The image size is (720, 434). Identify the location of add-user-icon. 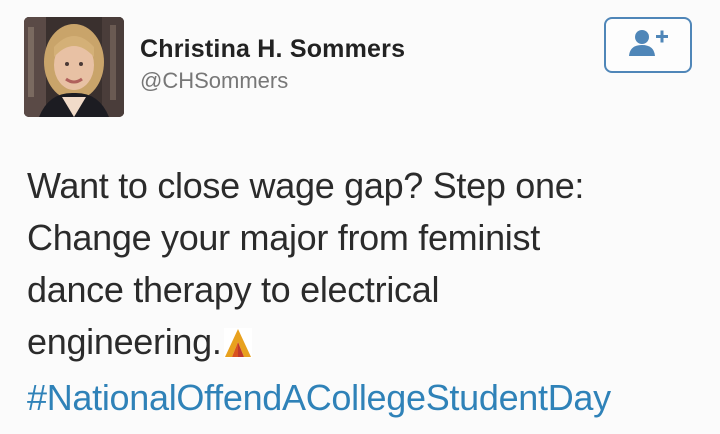
(648, 45).